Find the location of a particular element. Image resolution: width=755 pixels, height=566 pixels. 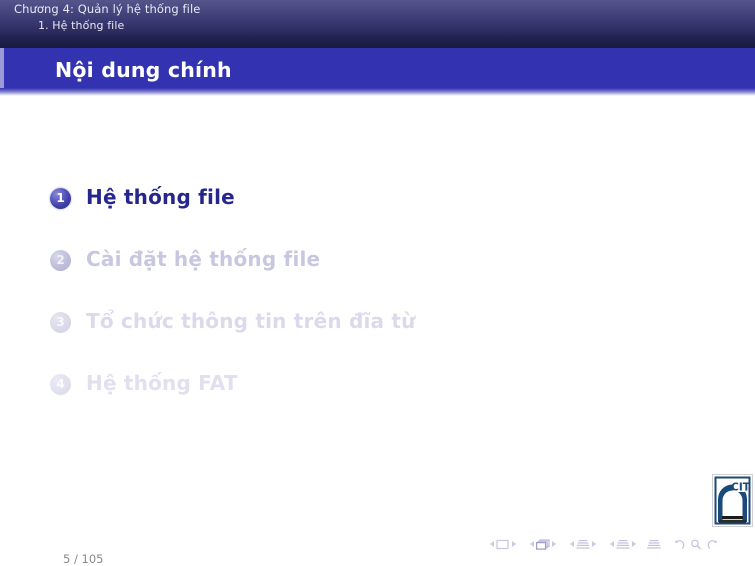

page-number: 5 / 105 is located at coordinates (83, 559).